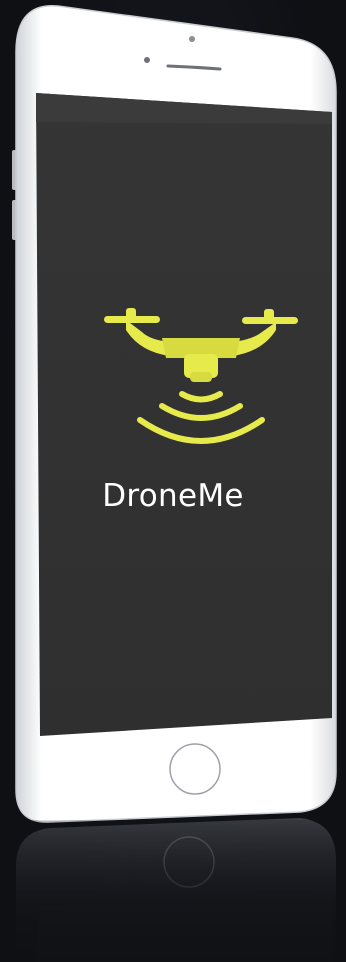 This screenshot has height=962, width=346. I want to click on app-title: DroneMe, so click(173, 496).